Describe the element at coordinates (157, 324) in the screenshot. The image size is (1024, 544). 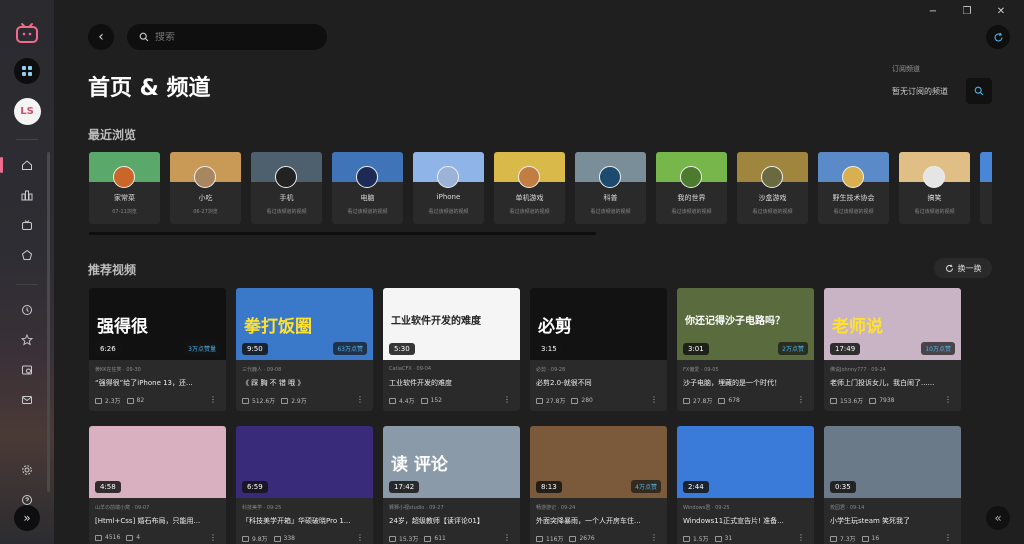
I see `video-thumbnail: 强得很 6:26 3万点赞量` at that location.